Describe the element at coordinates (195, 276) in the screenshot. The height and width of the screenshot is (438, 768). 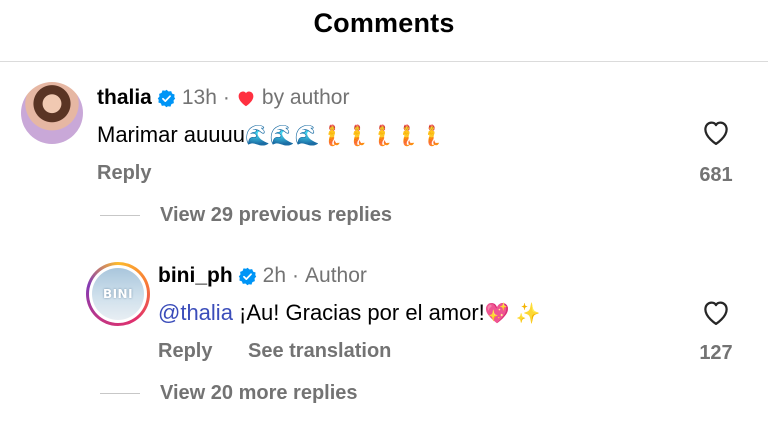
I see `username: bini_ph` at that location.